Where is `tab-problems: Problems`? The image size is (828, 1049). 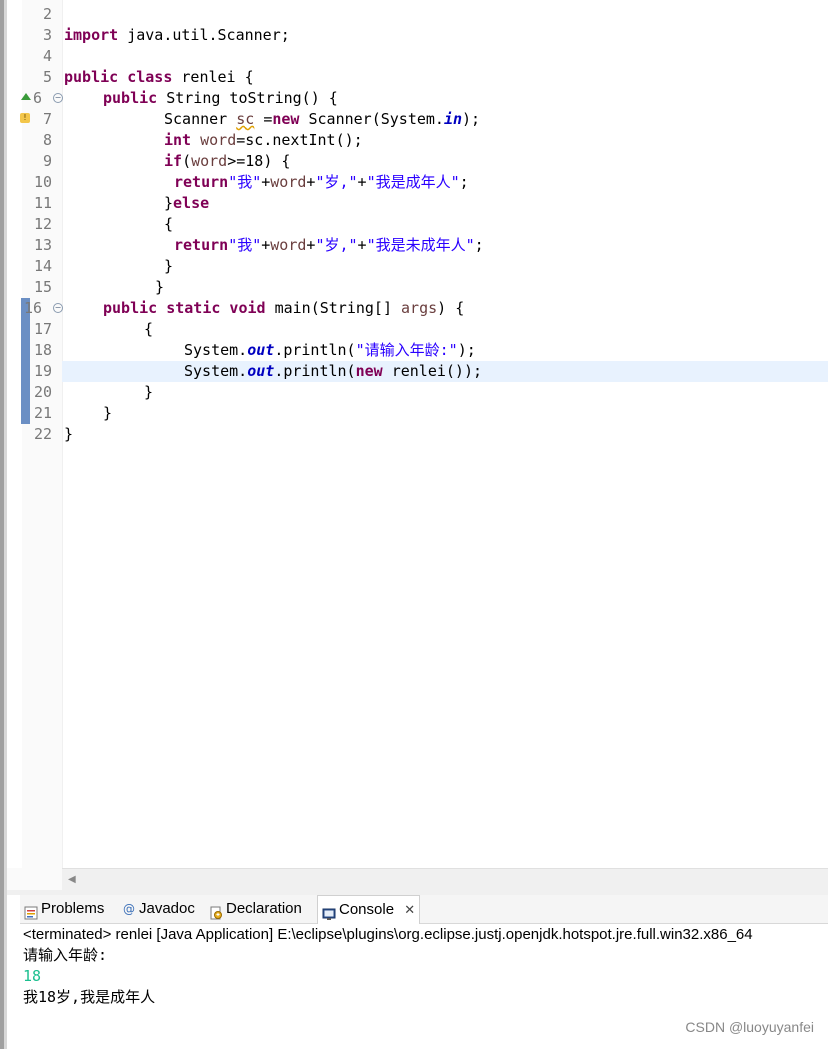
tab-problems: Problems is located at coordinates (64, 909).